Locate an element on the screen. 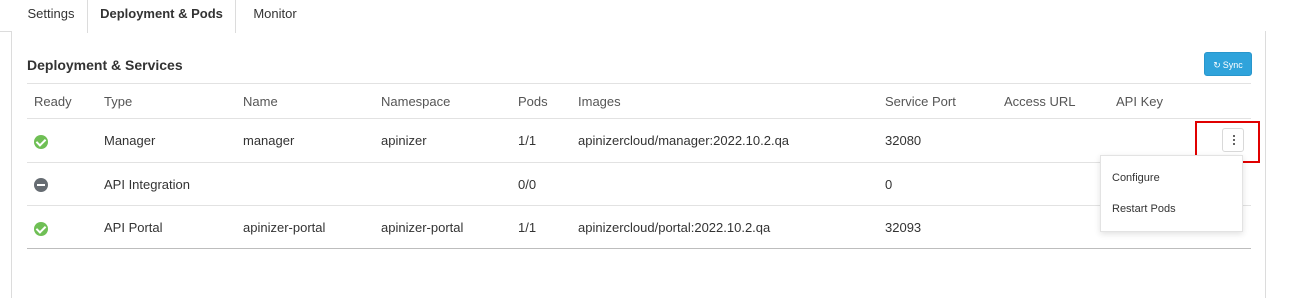 The width and height of the screenshot is (1290, 298). row-images: apinizercloud/manager:2022.10.2.qa is located at coordinates (684, 140).